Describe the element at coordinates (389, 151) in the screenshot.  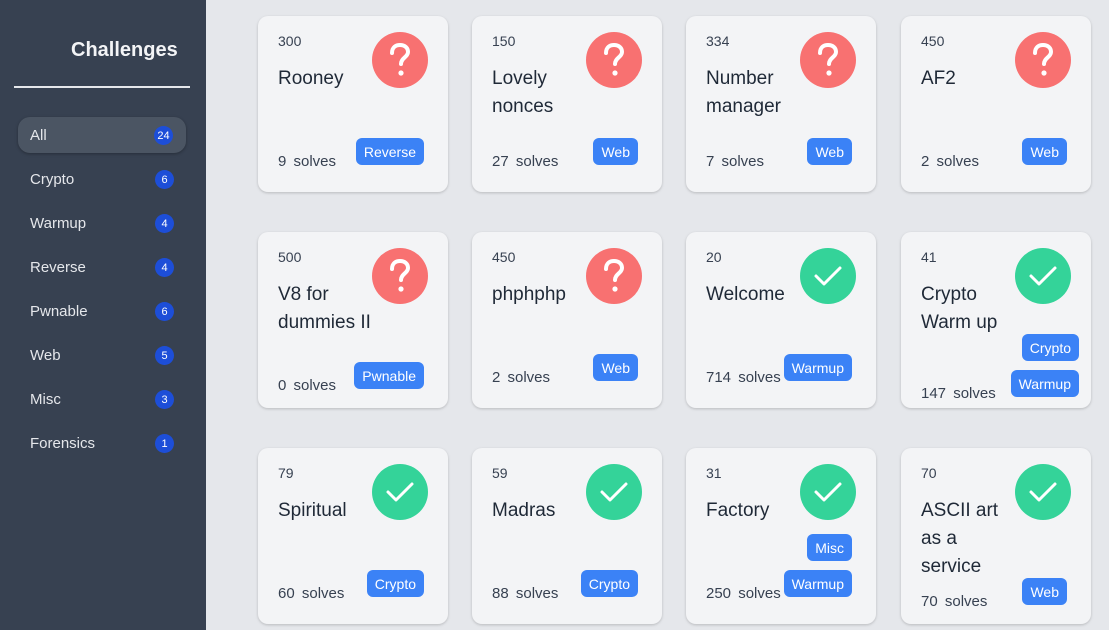
I see `category-tag: Reverse` at that location.